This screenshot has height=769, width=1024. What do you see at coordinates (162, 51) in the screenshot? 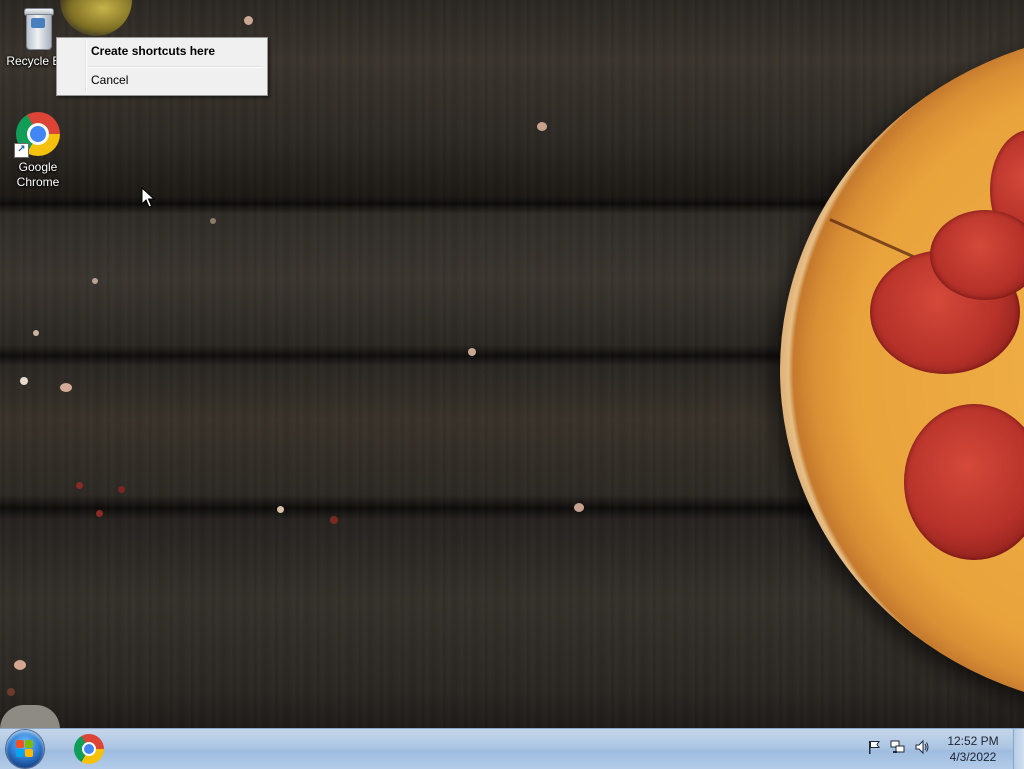
I see `menu-item-create-shortcuts-here: Create shortcuts here` at bounding box center [162, 51].